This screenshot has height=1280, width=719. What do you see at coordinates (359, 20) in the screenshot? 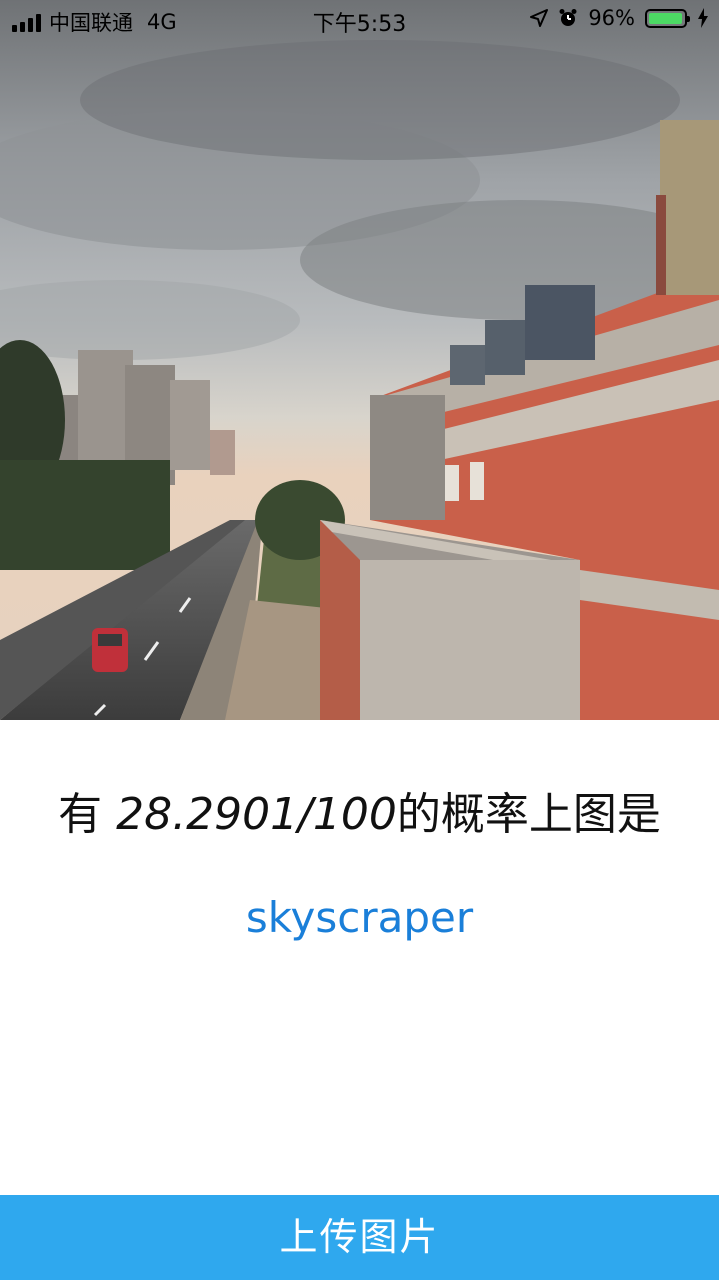
I see `status-bar: 中国联通 4G 下午5:53 96%` at bounding box center [359, 20].